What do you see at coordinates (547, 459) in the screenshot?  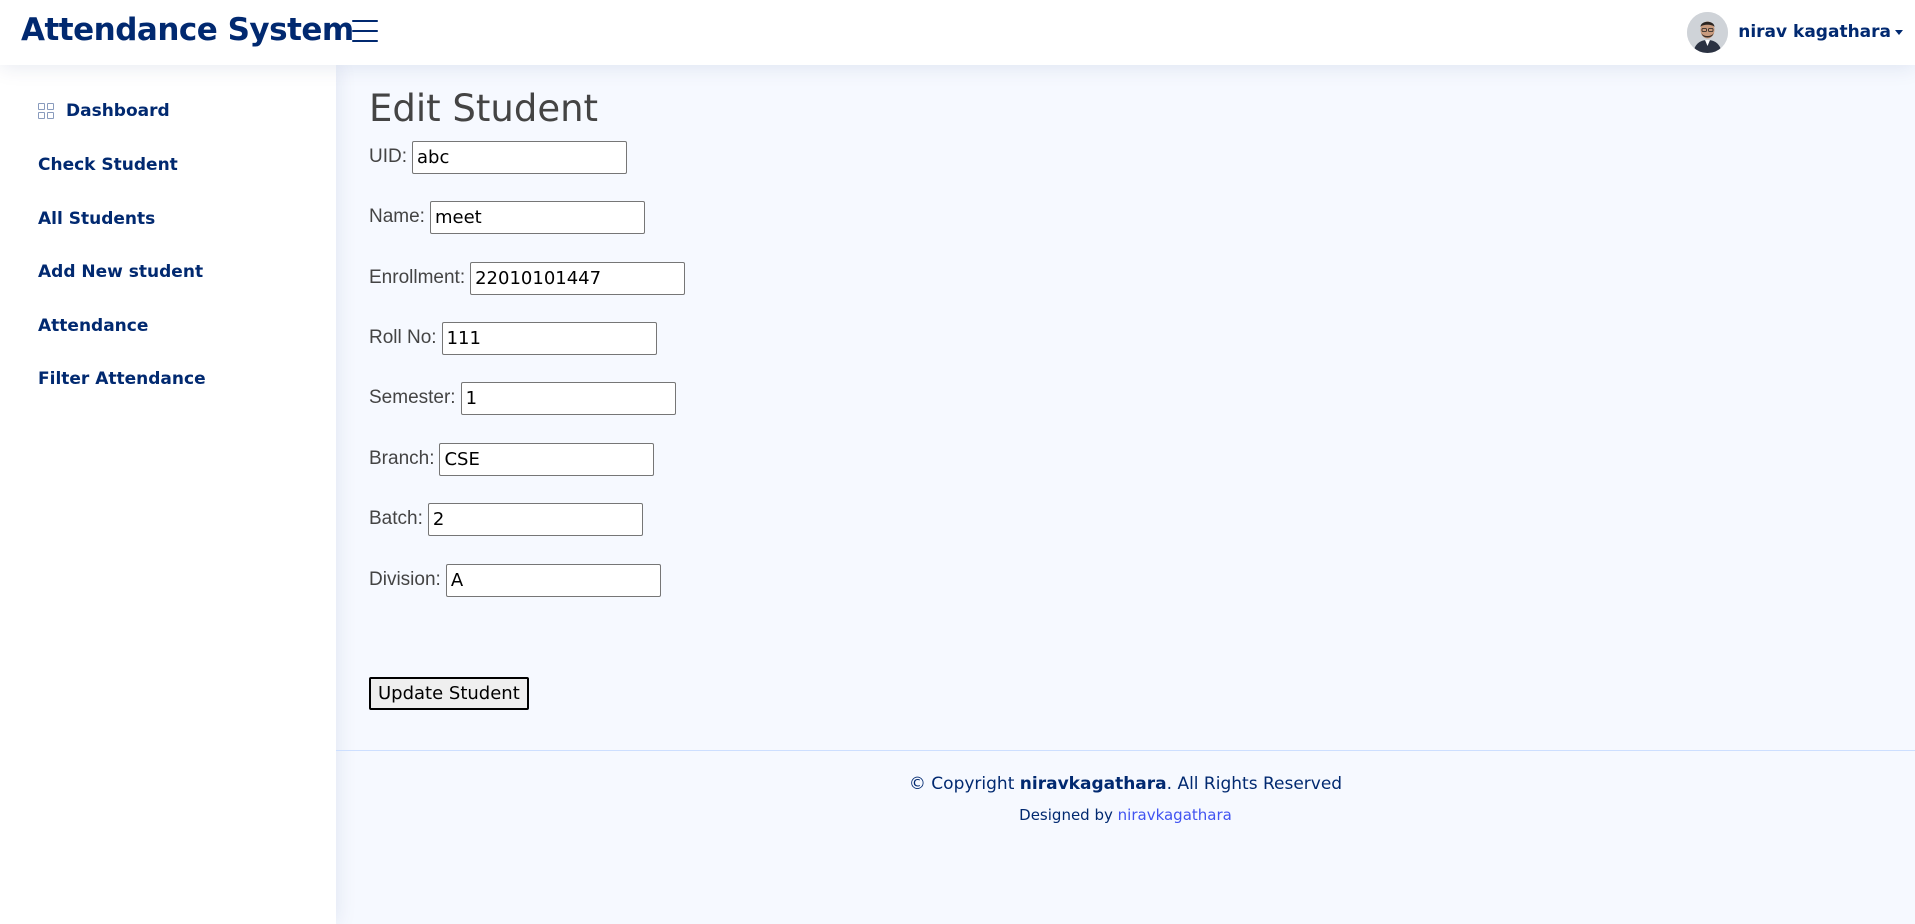 I see `branch-input` at bounding box center [547, 459].